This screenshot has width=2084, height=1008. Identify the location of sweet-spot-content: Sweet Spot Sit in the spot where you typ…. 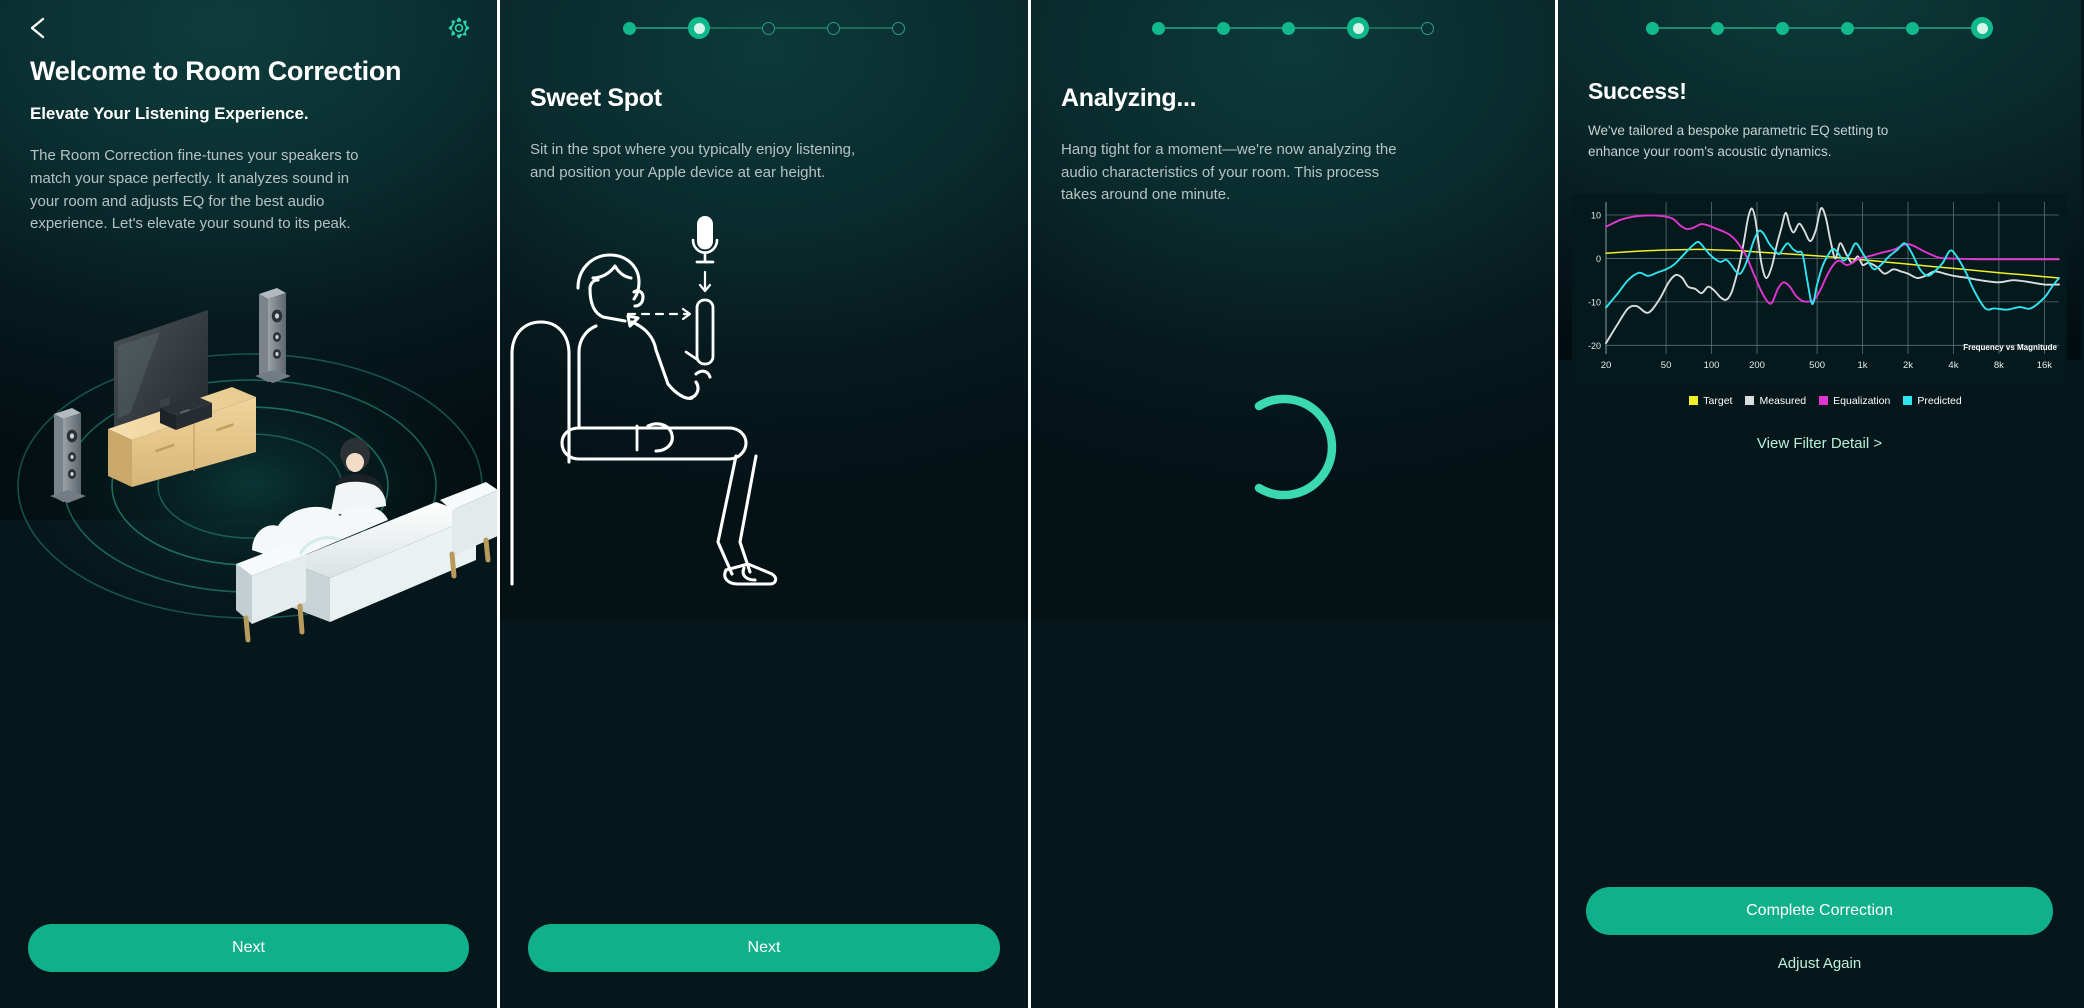
(764, 120).